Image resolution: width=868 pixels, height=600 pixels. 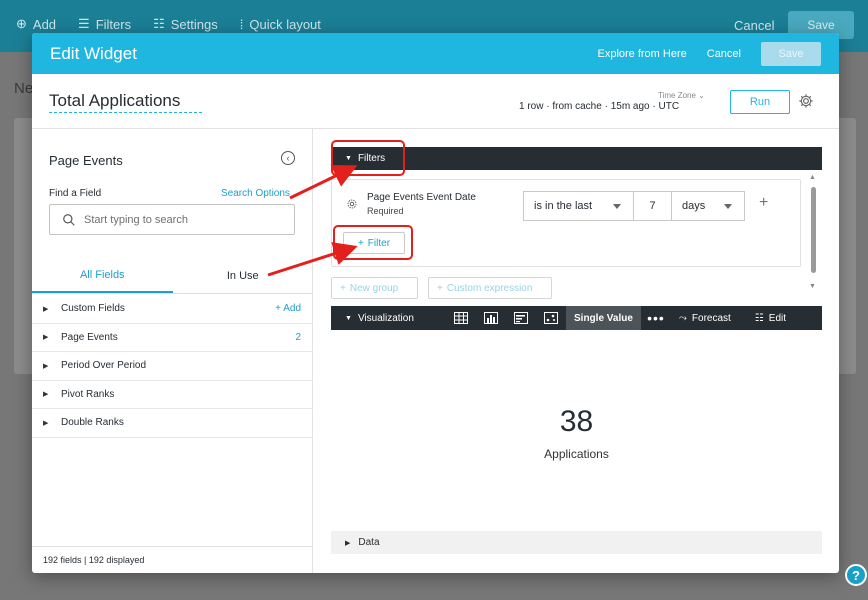 I want to click on field-group-custom-fields: ▶ Custom Fields + Add, so click(x=172, y=309).